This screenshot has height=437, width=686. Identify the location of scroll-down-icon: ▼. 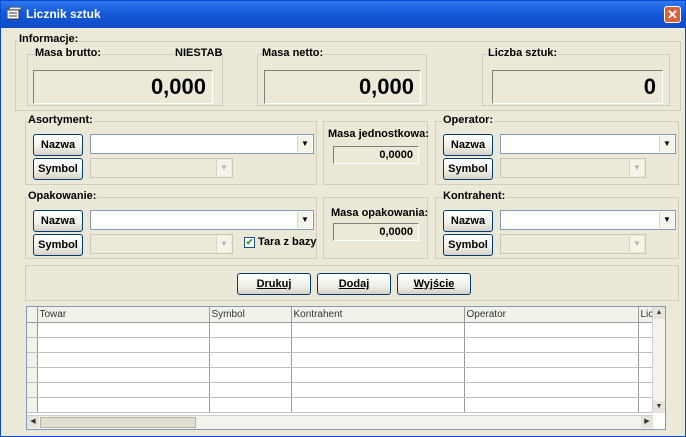
(659, 407).